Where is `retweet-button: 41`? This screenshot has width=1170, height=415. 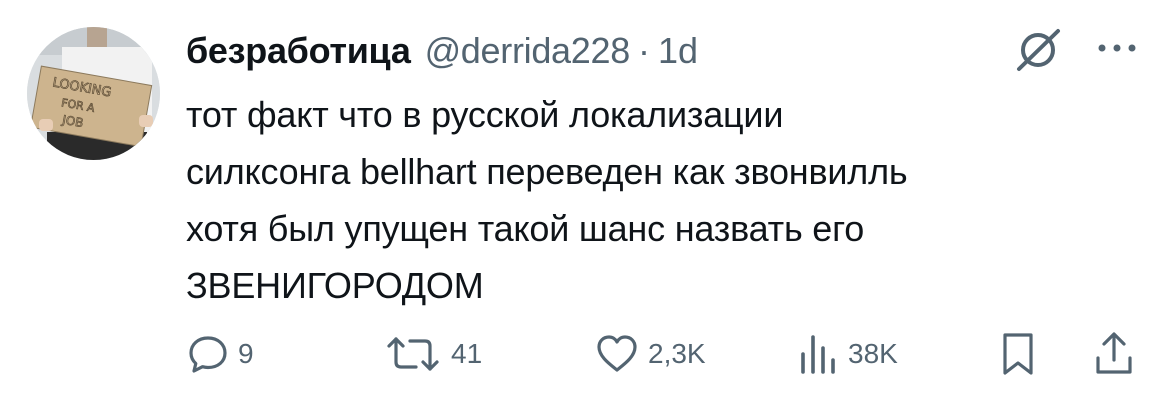
retweet-button: 41 is located at coordinates (432, 354).